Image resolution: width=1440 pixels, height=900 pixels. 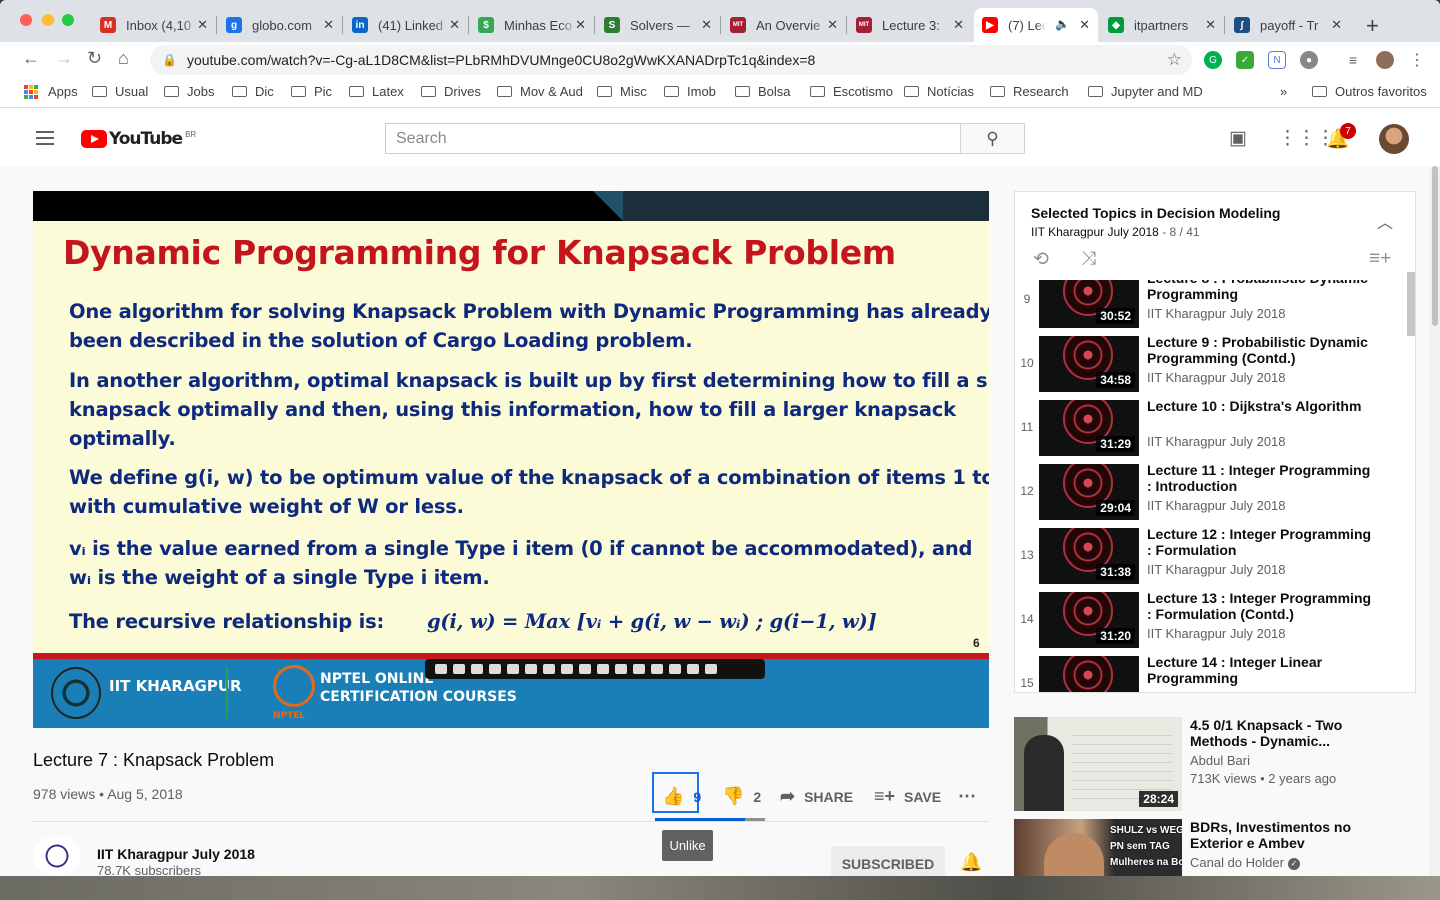 What do you see at coordinates (1174, 60) in the screenshot?
I see `bookmark-star-icon: ☆` at bounding box center [1174, 60].